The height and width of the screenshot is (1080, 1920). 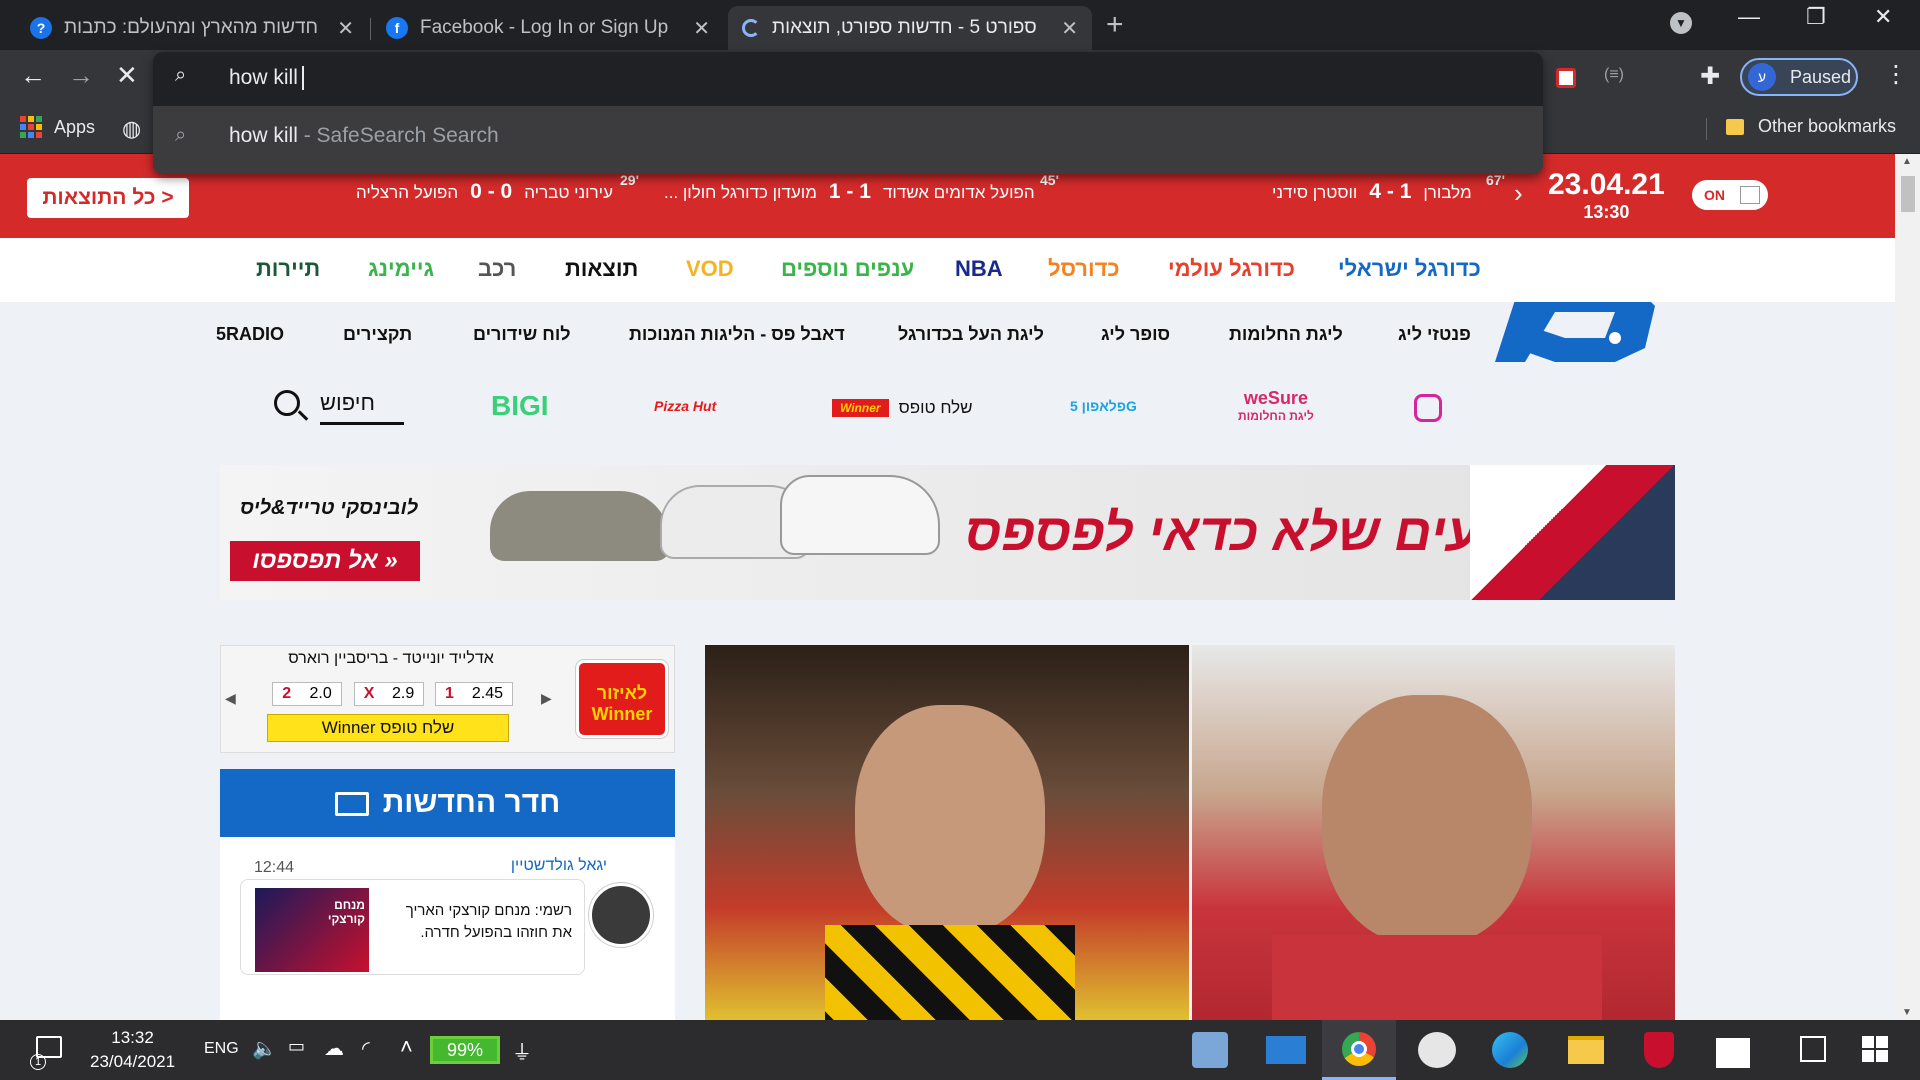 I want to click on extension-icon, so click(x=1566, y=78).